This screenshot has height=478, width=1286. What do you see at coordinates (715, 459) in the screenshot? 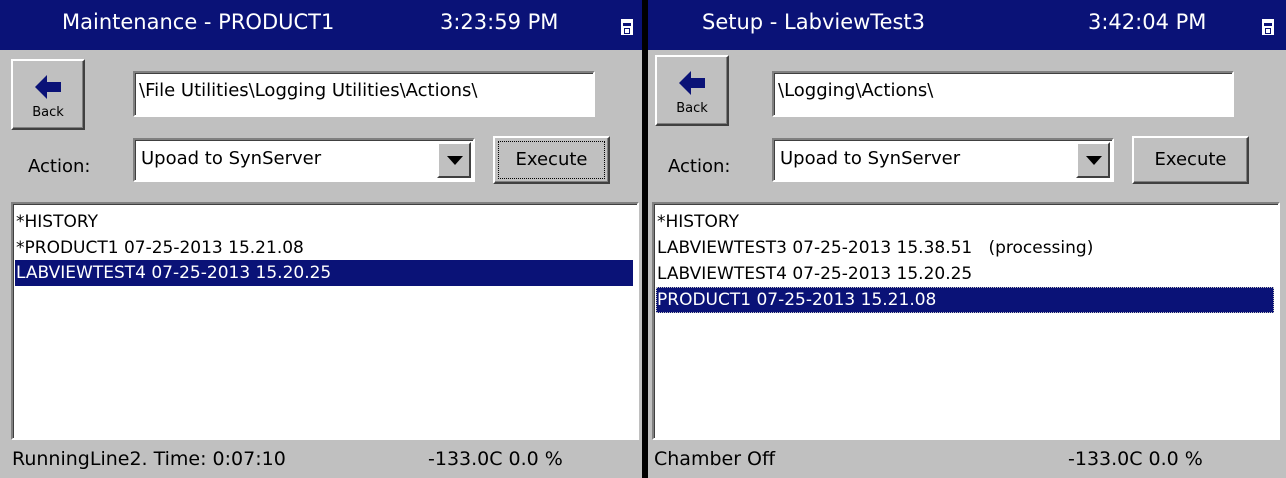
I see `status-text: Chamber Off` at bounding box center [715, 459].